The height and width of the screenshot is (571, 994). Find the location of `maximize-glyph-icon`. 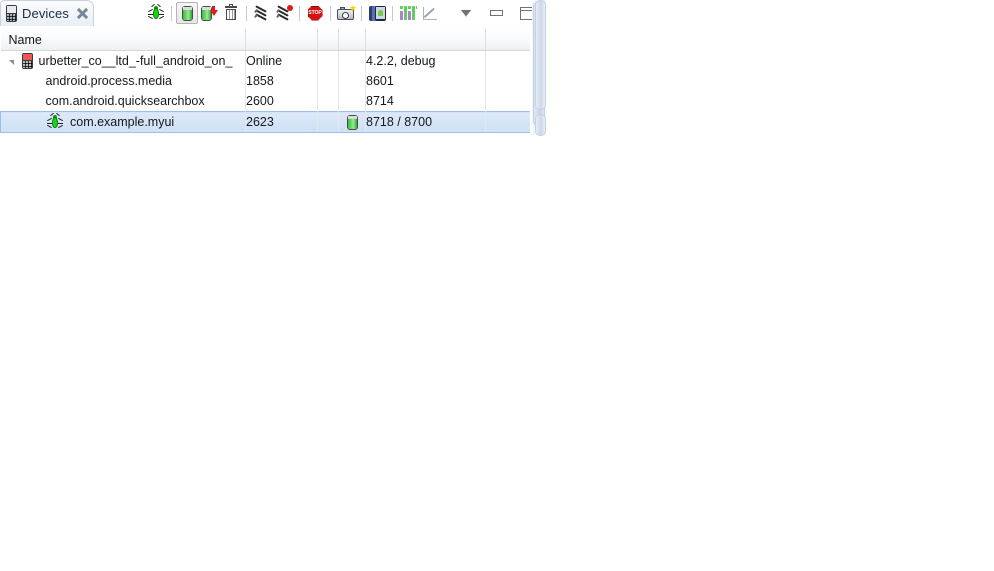

maximize-glyph-icon is located at coordinates (526, 13).